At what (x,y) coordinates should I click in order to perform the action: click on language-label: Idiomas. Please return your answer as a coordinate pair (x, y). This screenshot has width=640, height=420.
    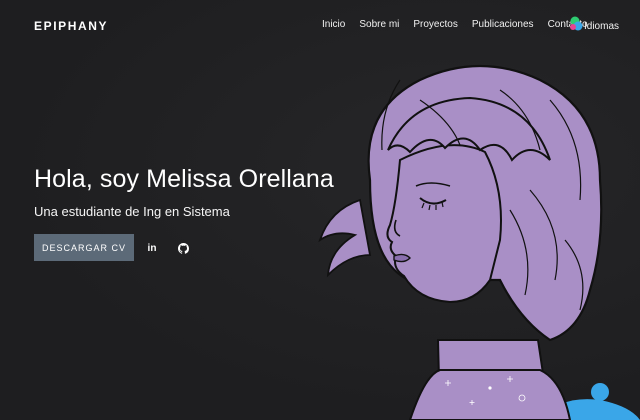
    Looking at the image, I should click on (602, 26).